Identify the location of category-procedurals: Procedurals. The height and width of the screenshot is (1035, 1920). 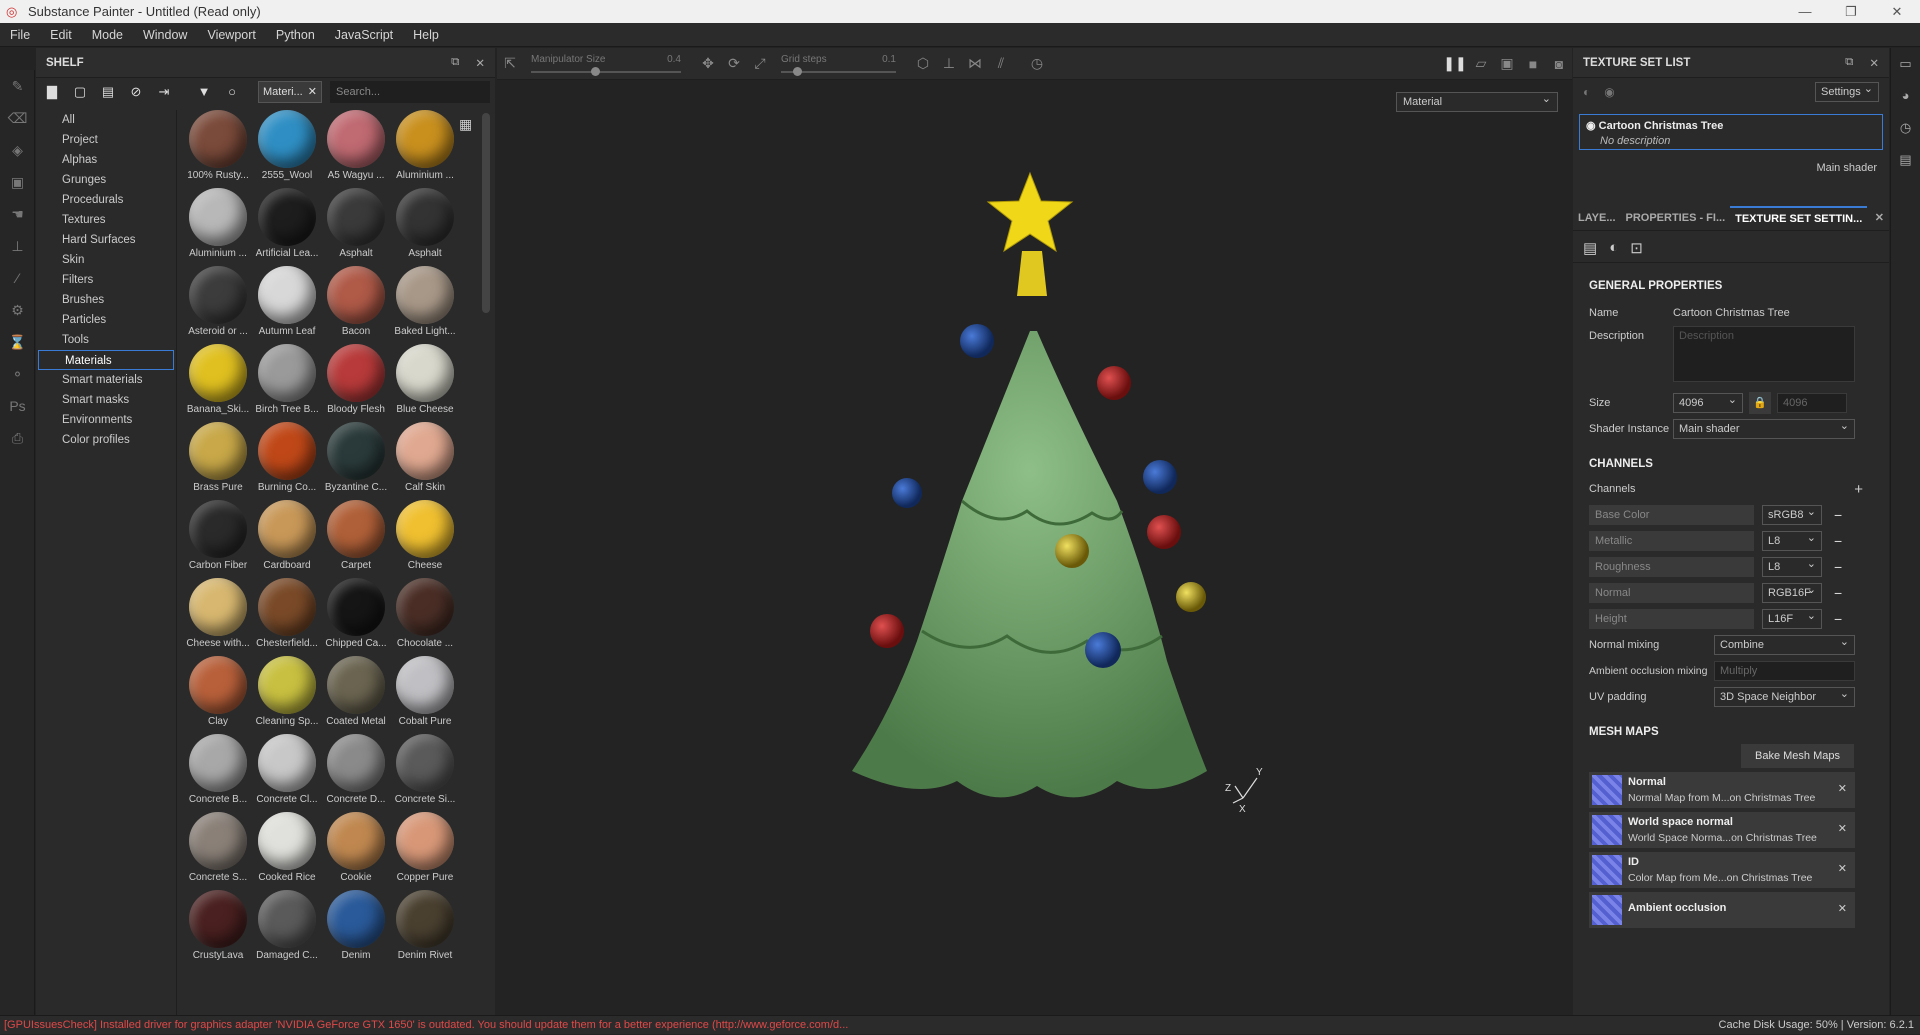
(106, 200).